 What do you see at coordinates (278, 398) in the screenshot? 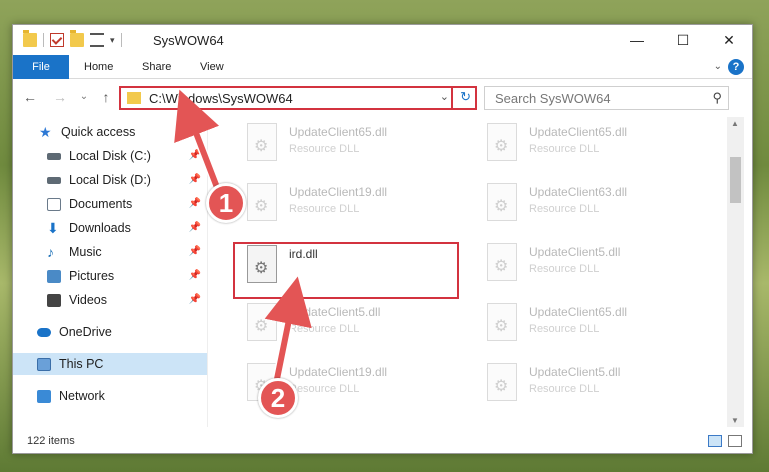
I see `step-2-badge: 2` at bounding box center [278, 398].